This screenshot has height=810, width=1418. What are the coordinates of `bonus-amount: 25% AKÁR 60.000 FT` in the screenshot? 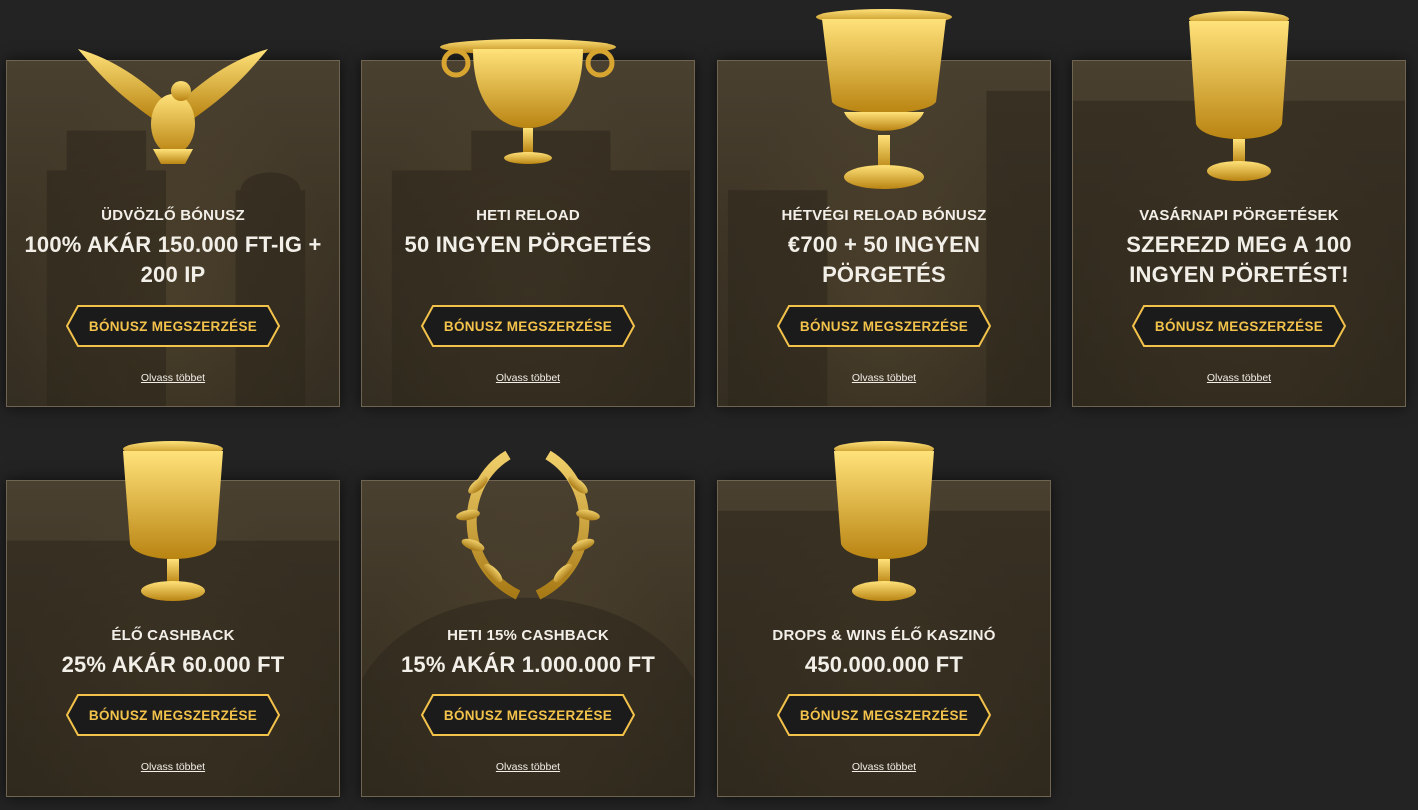 It's located at (173, 664).